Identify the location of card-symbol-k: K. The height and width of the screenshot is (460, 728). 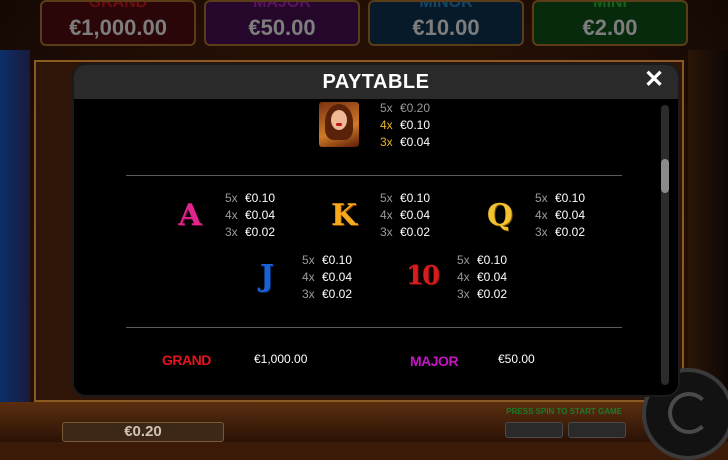
(344, 215).